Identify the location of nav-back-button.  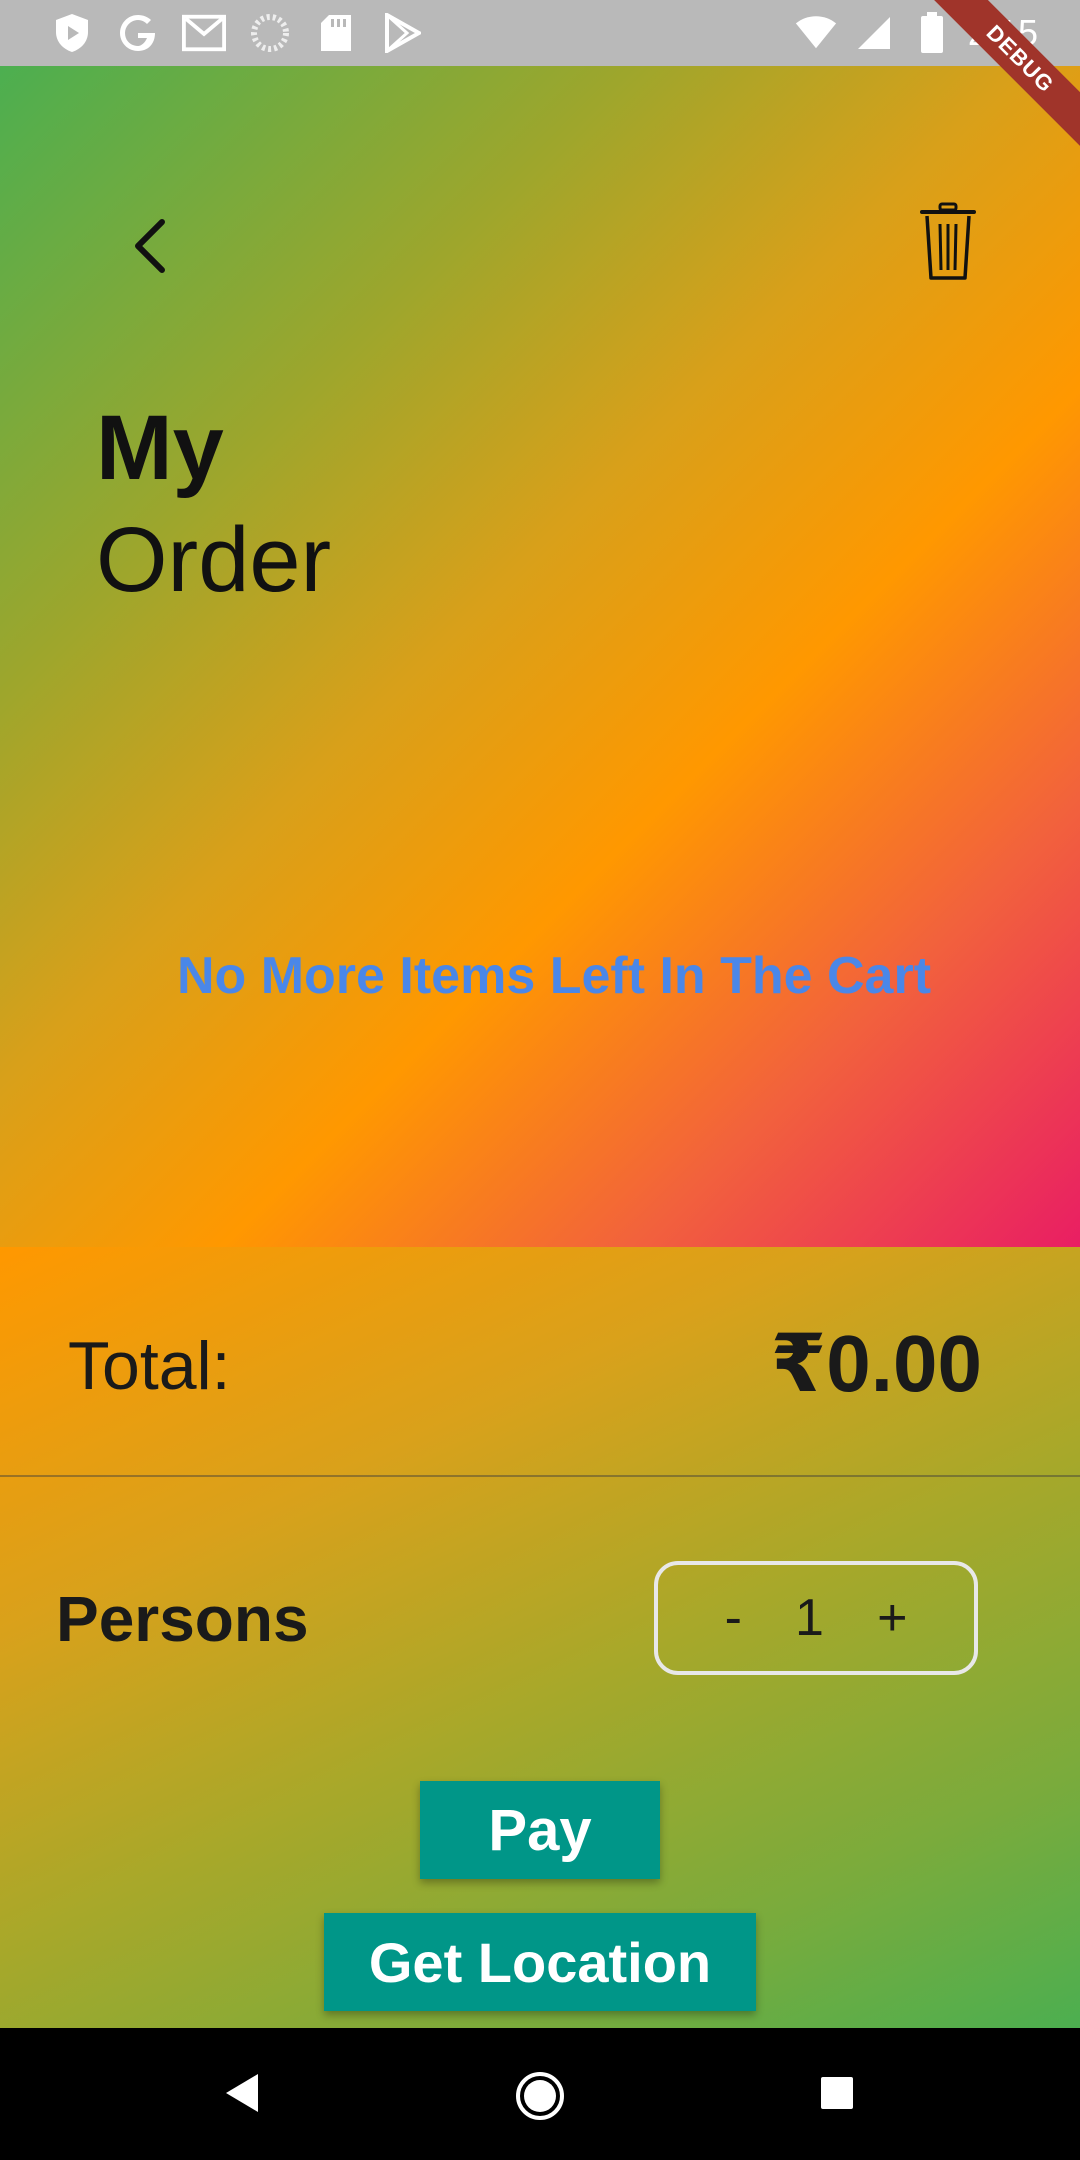
(242, 2093).